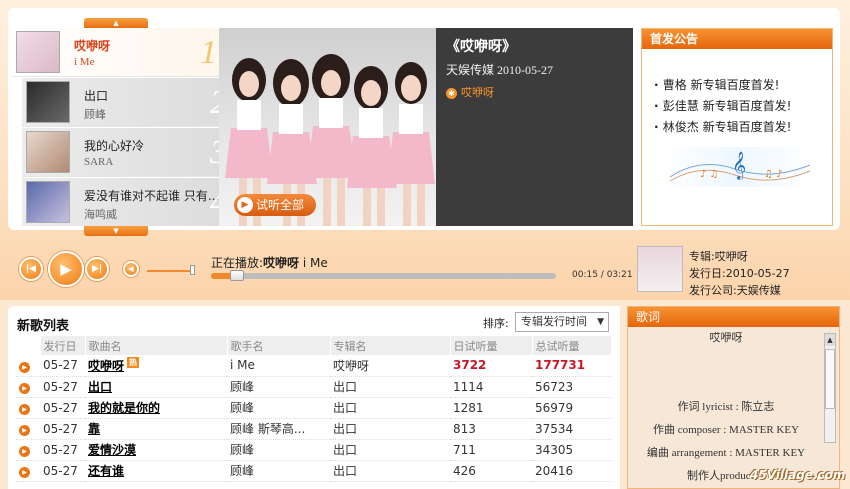 This screenshot has height=489, width=850. I want to click on column-header-total: 总试听量, so click(572, 345).